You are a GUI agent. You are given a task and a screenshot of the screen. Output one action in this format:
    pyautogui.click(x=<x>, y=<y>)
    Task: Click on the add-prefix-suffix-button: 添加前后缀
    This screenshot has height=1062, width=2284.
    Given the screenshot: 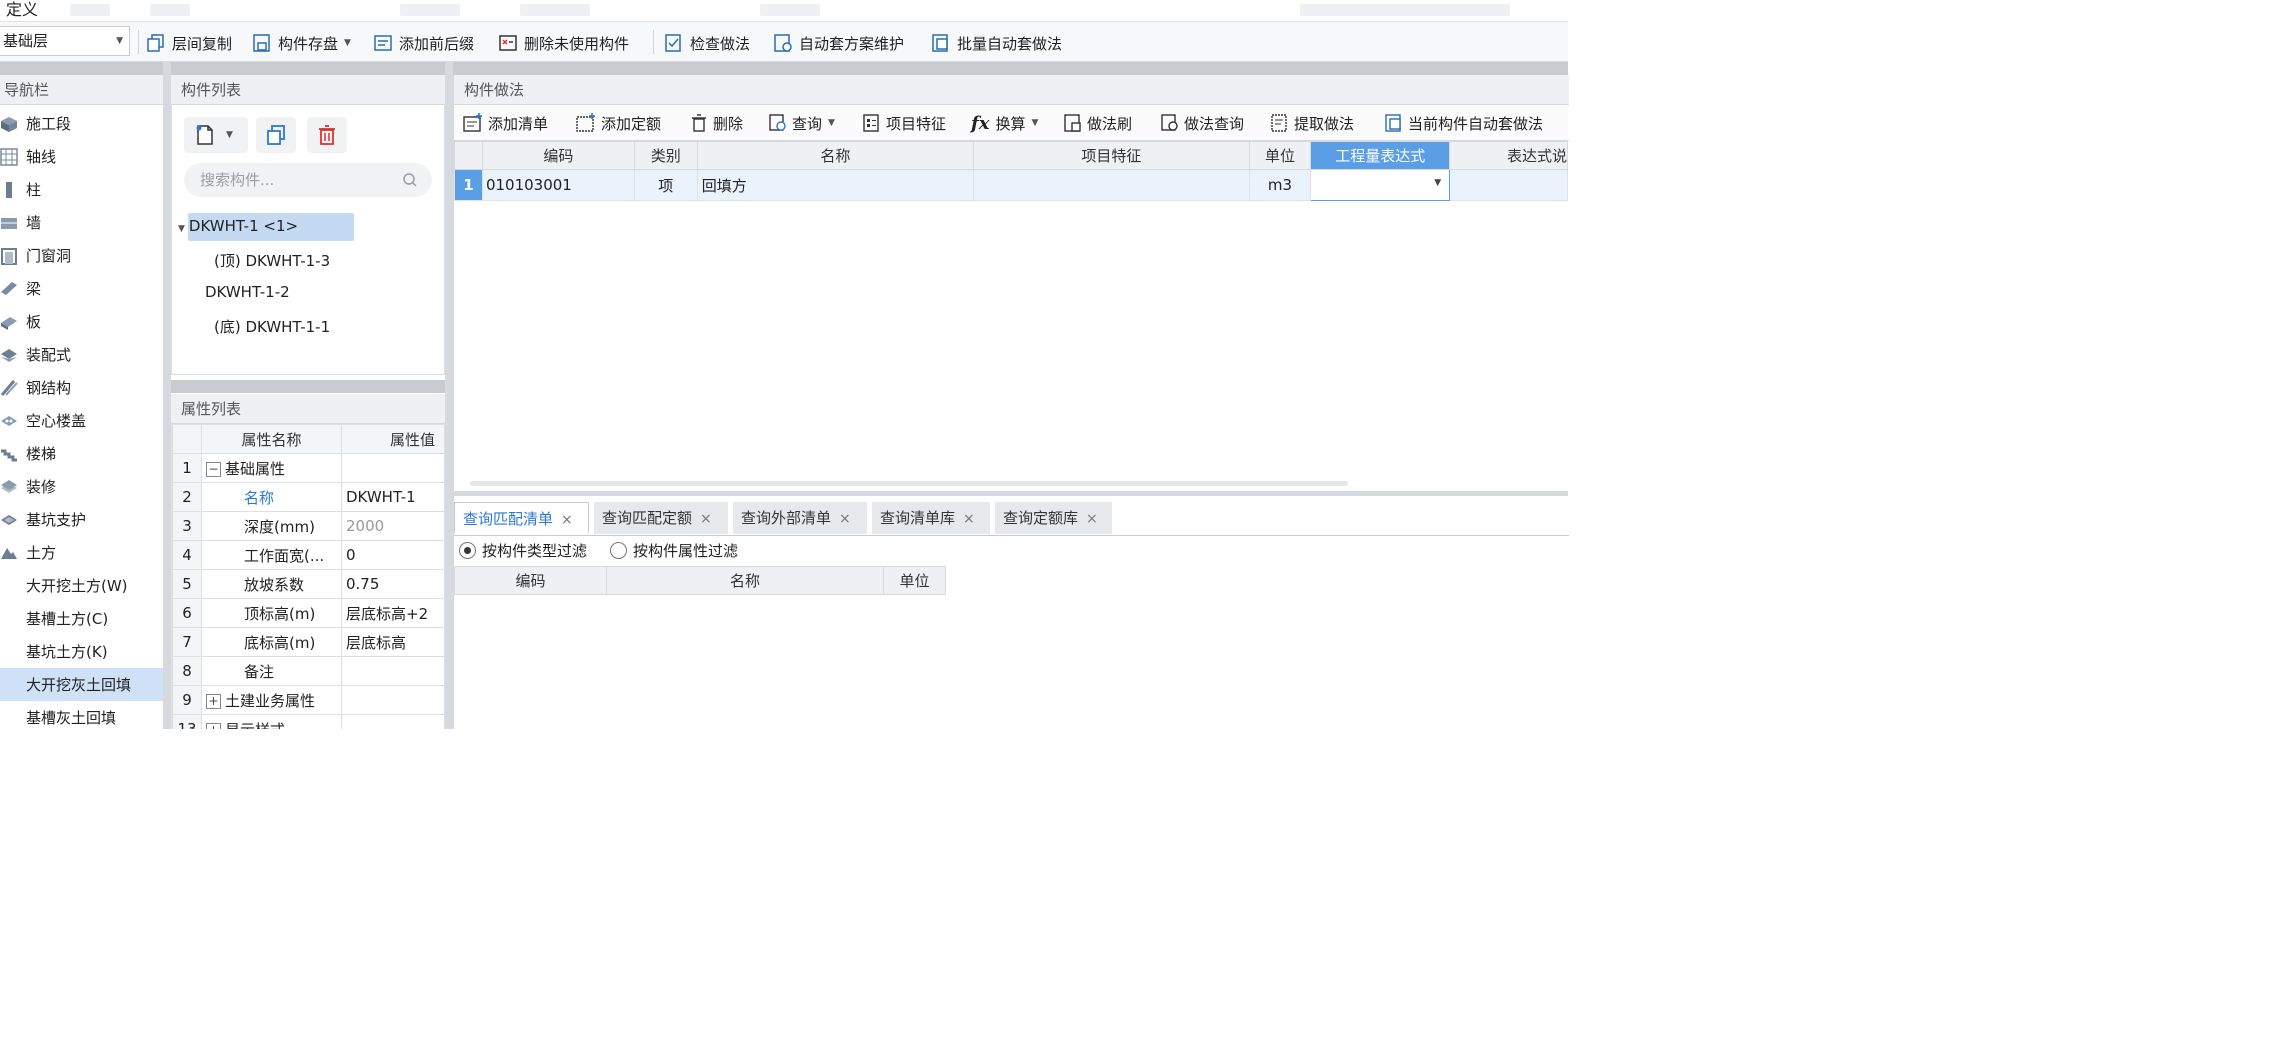 What is the action you would take?
    pyautogui.click(x=423, y=43)
    